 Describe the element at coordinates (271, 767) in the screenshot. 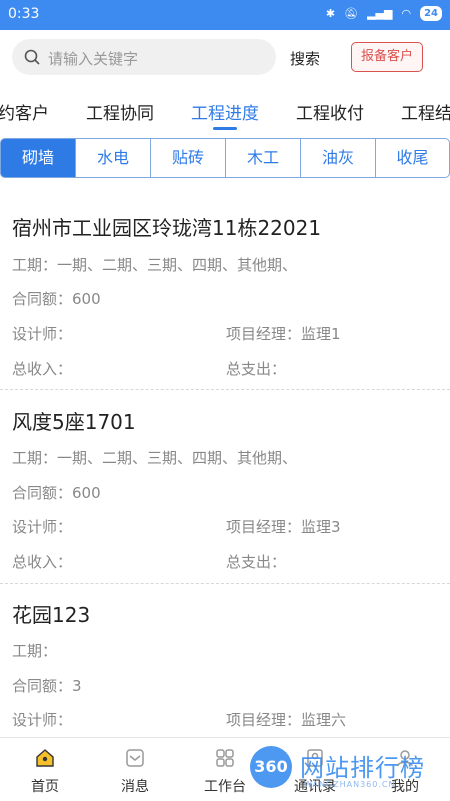

I see `watermark-badge: 360` at that location.